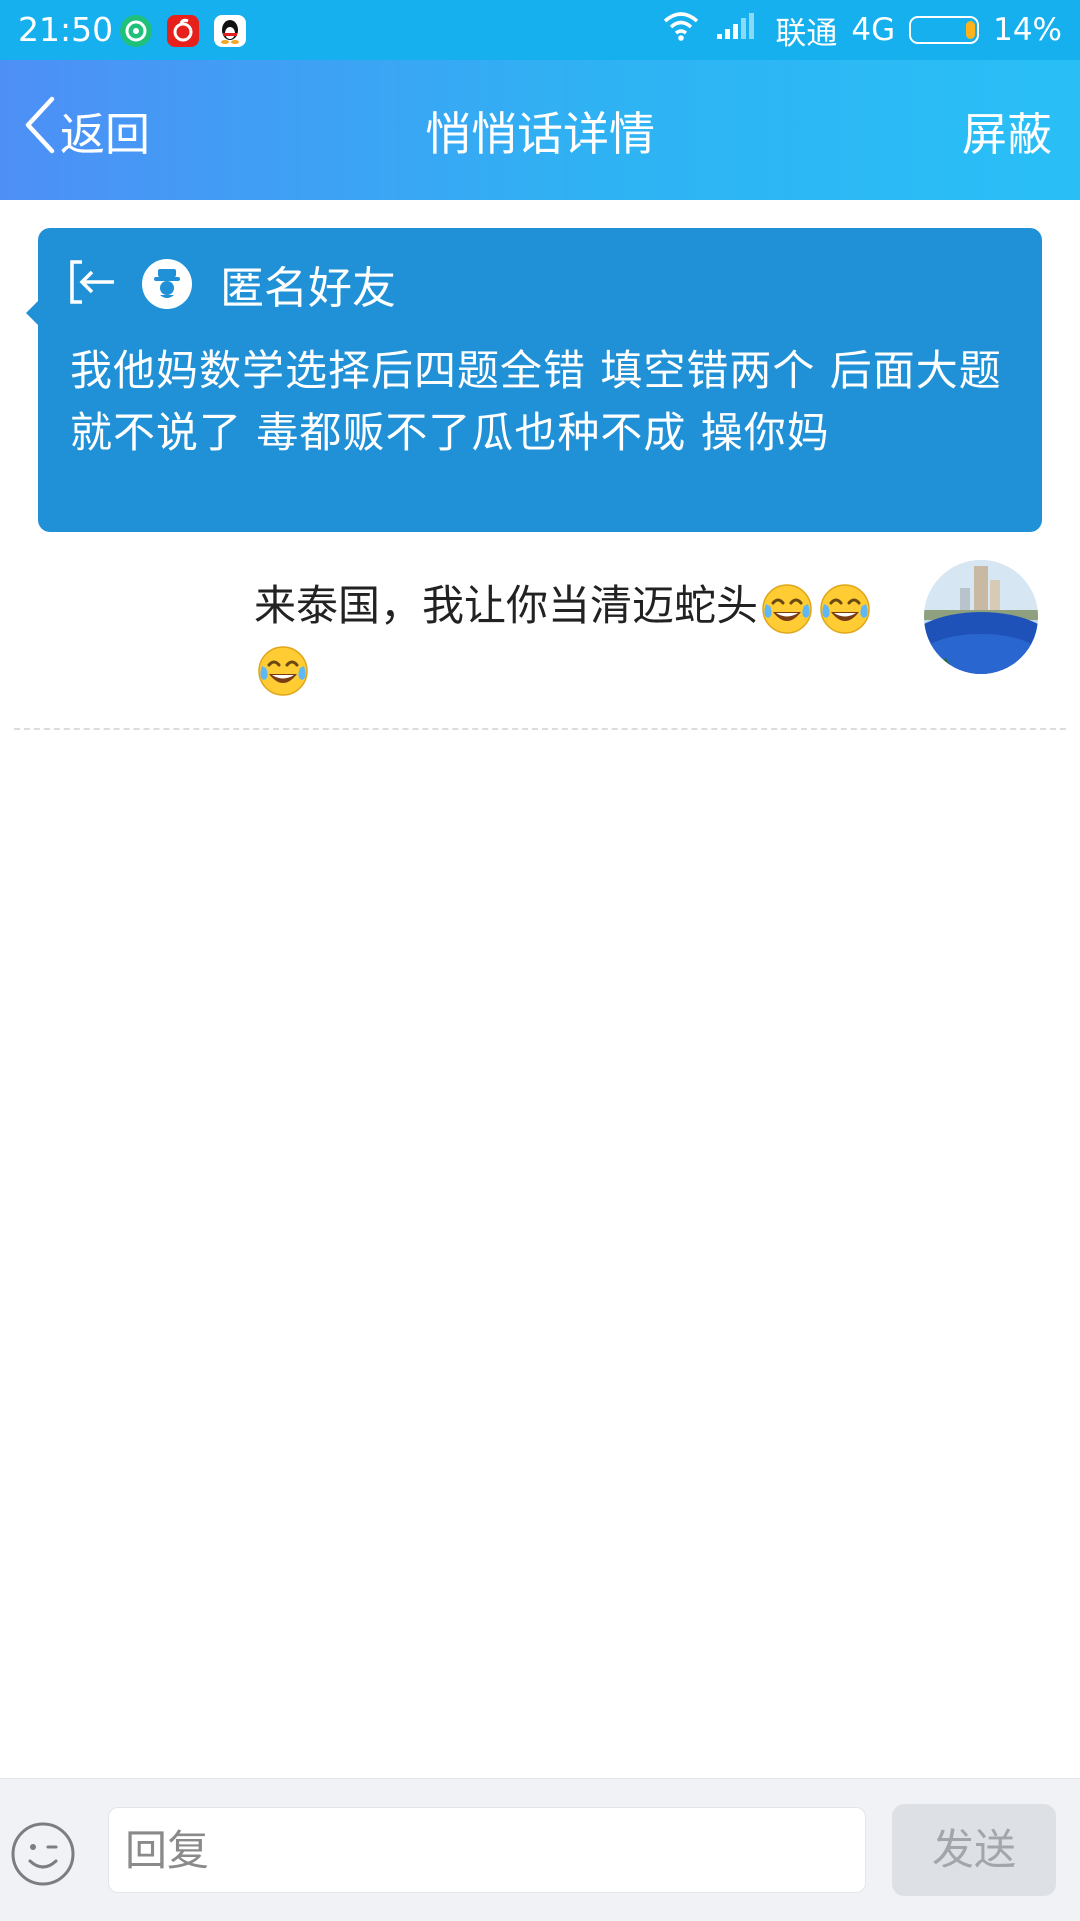  I want to click on reply-item: 来泰国，我让你当清迈蛇头, so click(540, 645).